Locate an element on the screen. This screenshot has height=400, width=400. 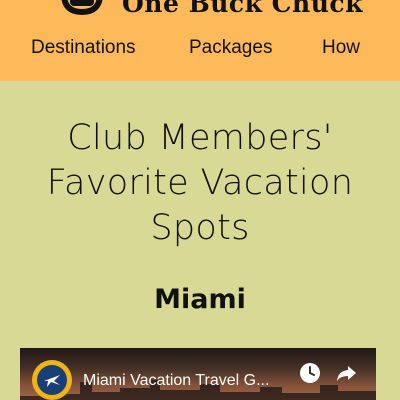
airplane-globe-icon is located at coordinates (52, 380).